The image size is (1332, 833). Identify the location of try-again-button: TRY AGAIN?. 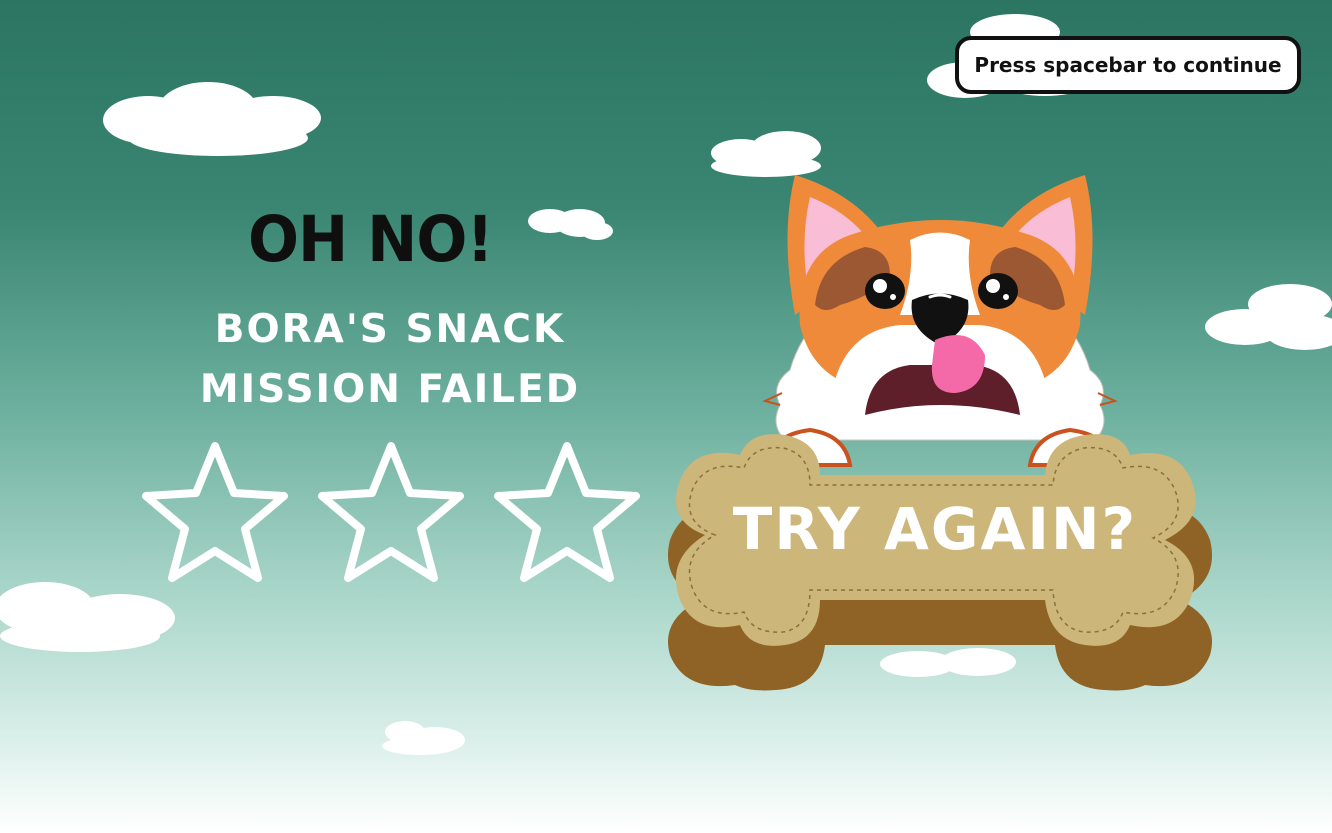
(940, 562).